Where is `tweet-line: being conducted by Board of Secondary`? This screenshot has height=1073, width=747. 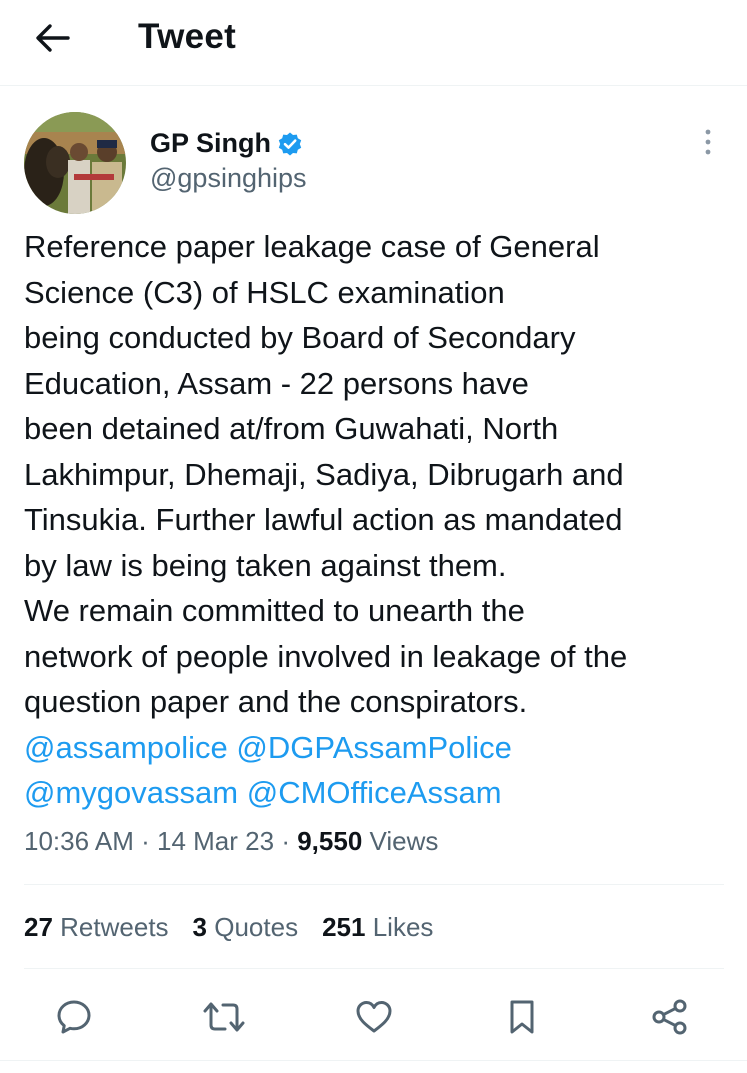 tweet-line: being conducted by Board of Secondary is located at coordinates (300, 337).